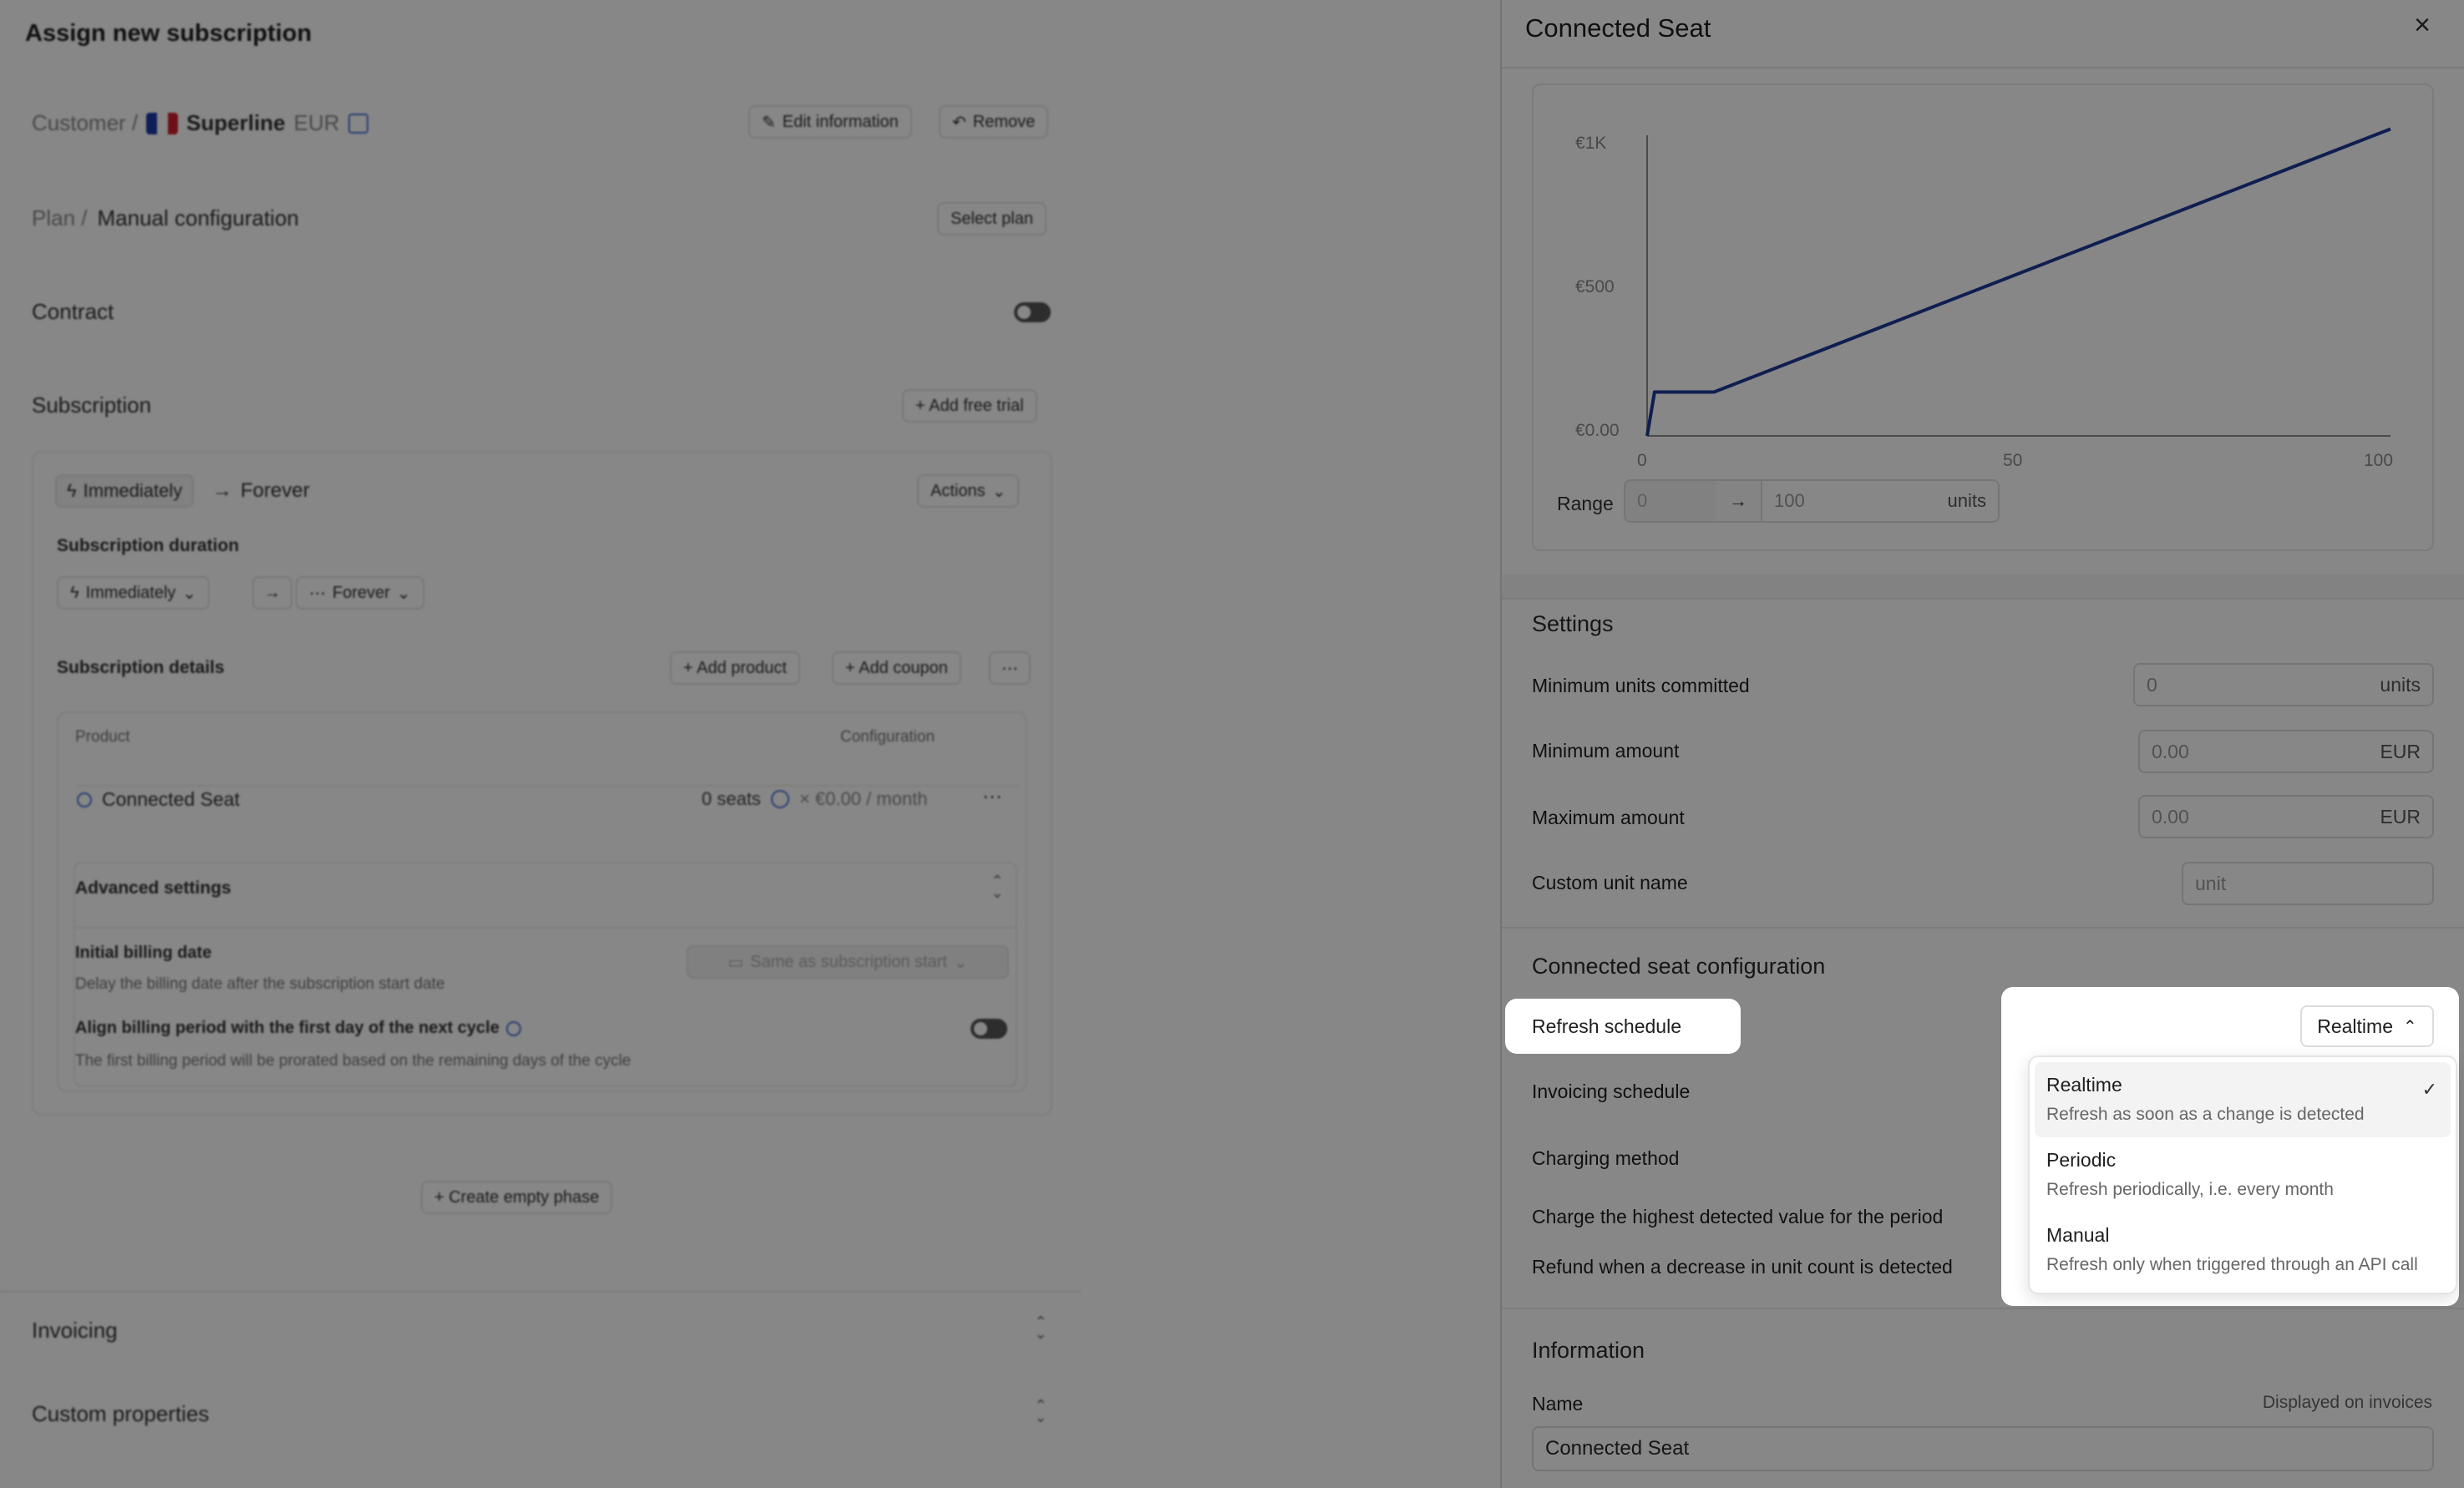 Image resolution: width=2464 pixels, height=1488 pixels. What do you see at coordinates (1607, 1026) in the screenshot?
I see `refresh-schedule-label: Refresh schedule` at bounding box center [1607, 1026].